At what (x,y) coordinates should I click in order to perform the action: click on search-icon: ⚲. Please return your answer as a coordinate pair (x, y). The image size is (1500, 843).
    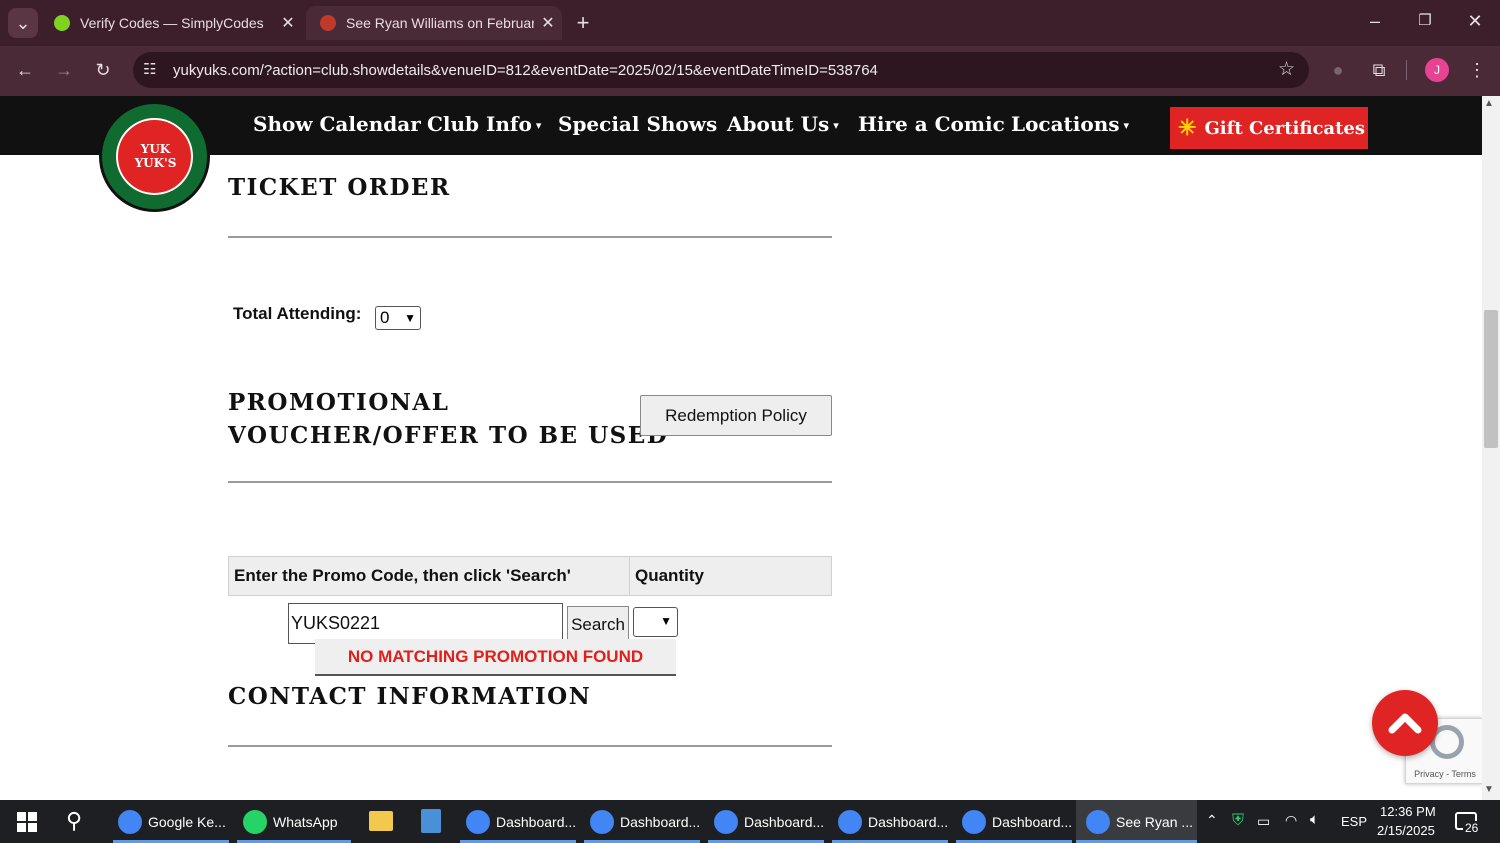
    Looking at the image, I should click on (74, 821).